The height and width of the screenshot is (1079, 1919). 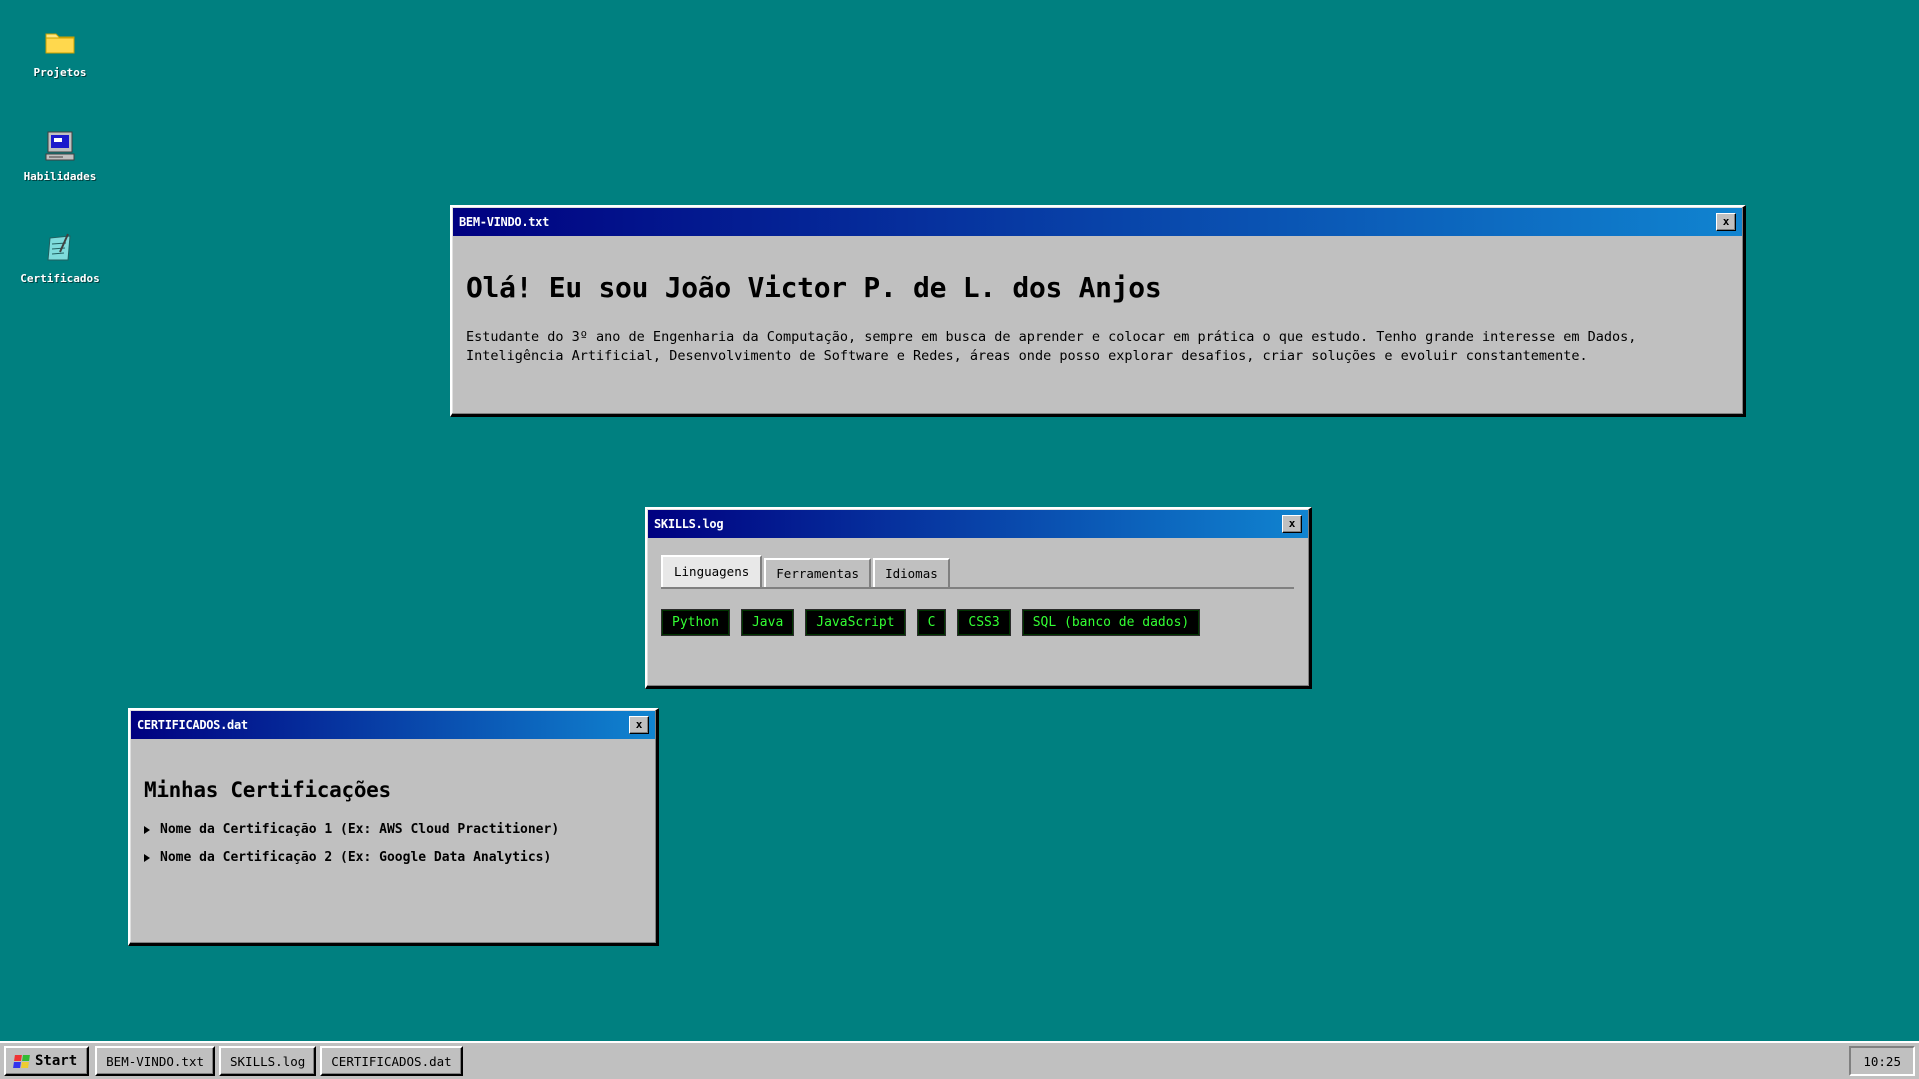 What do you see at coordinates (155, 1061) in the screenshot?
I see `taskbar-button-bem-vindo: BEM-VINDO.txt` at bounding box center [155, 1061].